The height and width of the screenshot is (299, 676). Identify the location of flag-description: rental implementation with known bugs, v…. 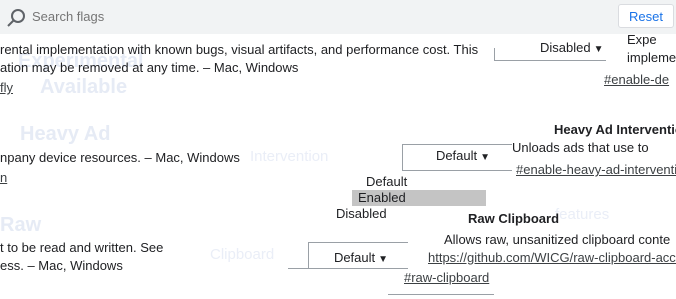
(239, 49).